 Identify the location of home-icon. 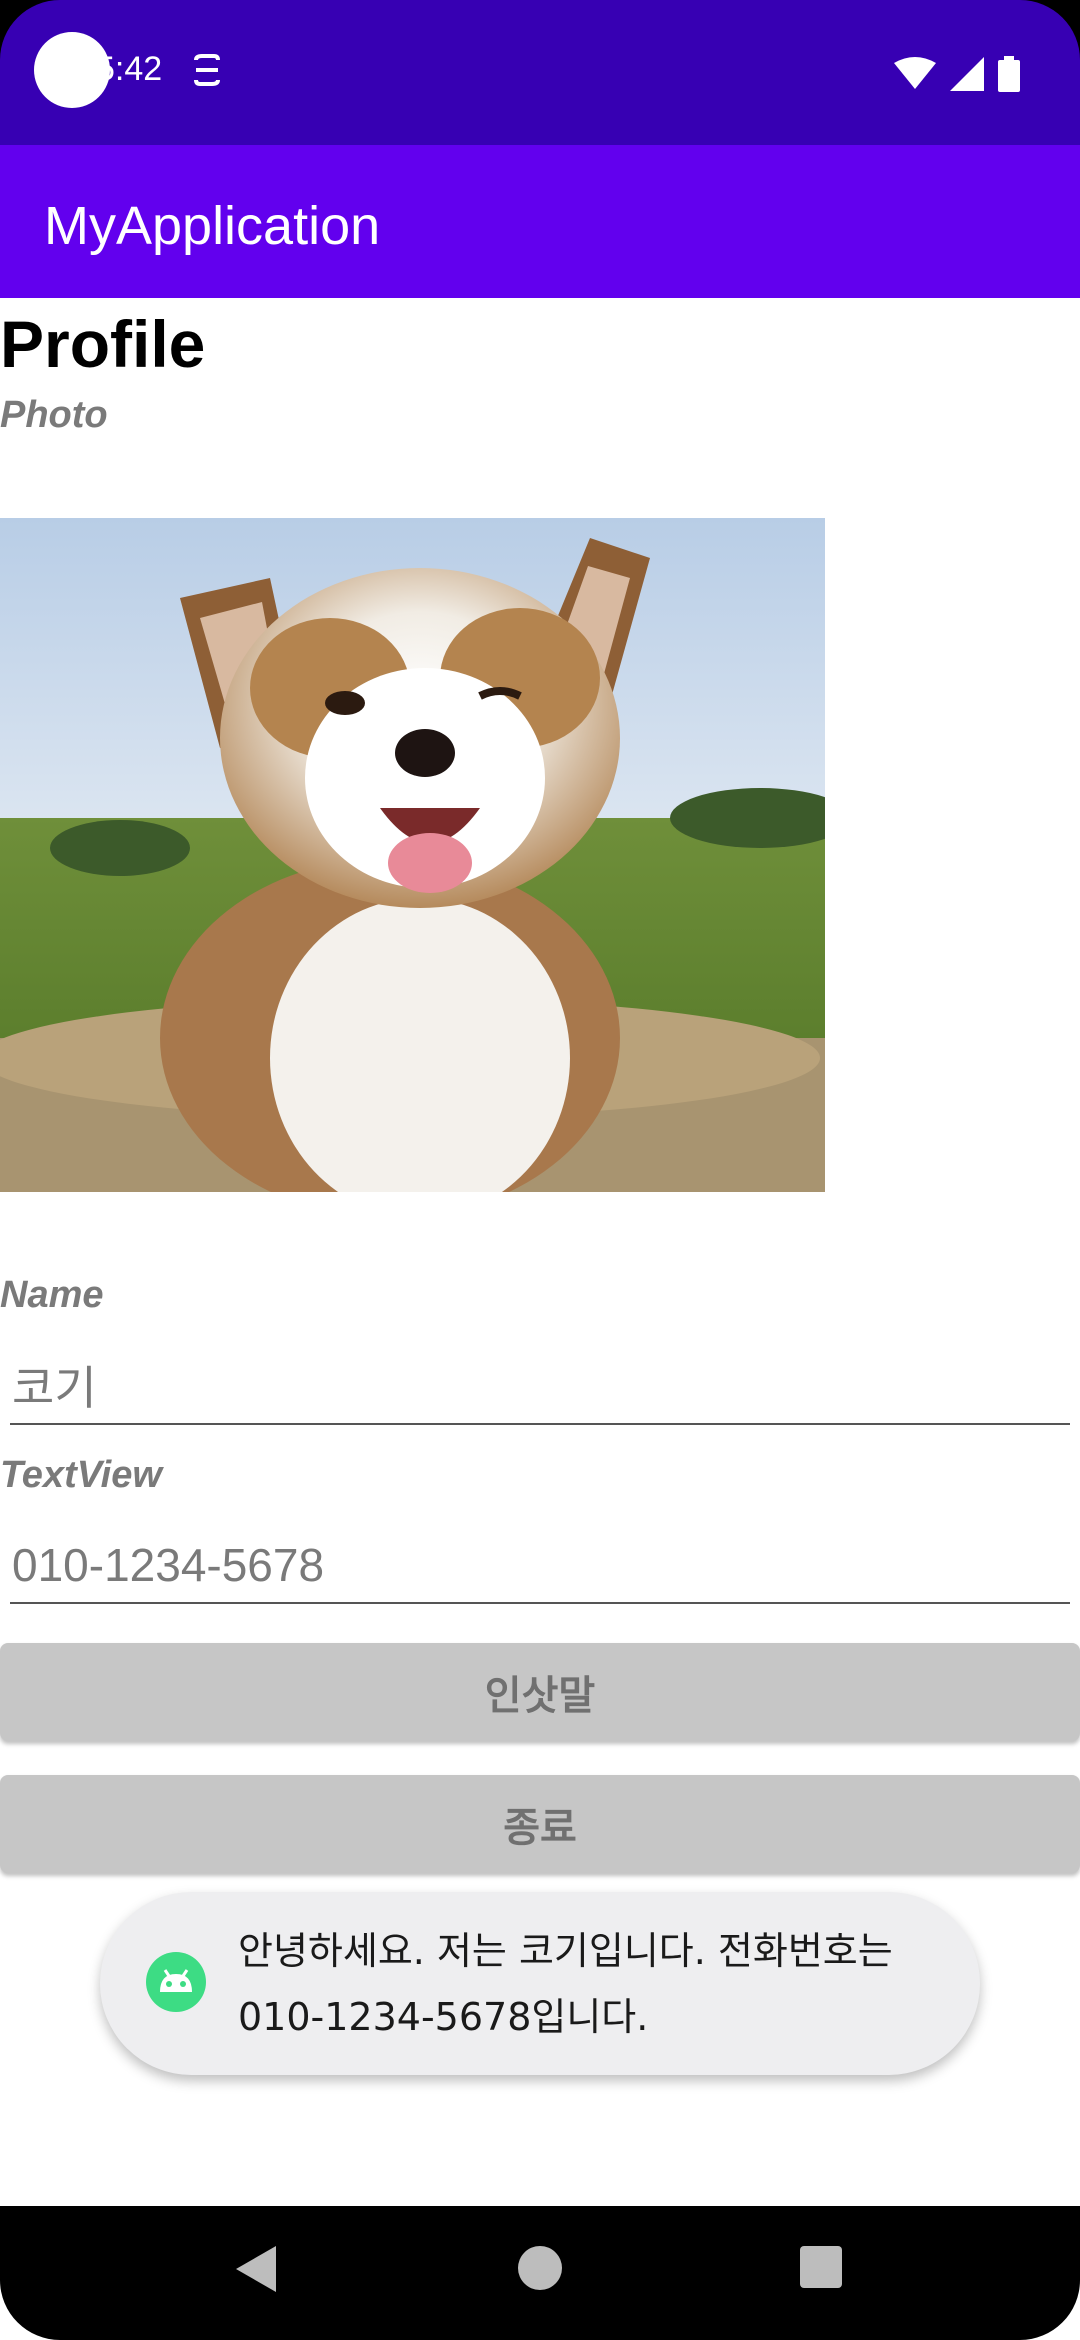
(540, 2270).